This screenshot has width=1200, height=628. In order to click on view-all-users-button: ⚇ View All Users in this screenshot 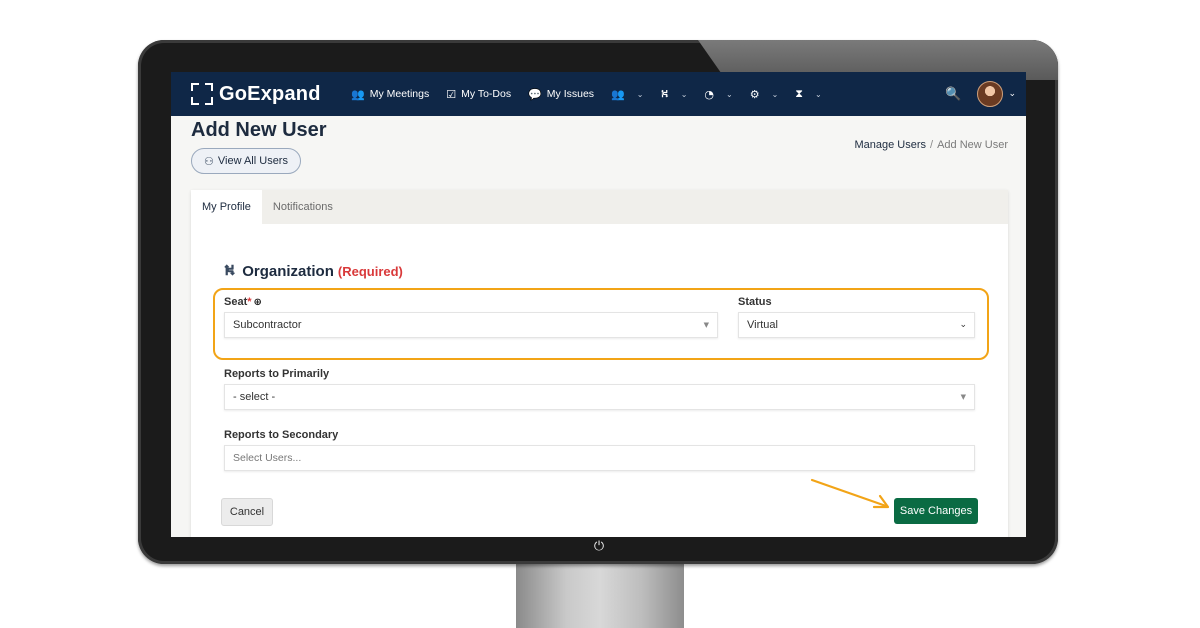, I will do `click(246, 161)`.